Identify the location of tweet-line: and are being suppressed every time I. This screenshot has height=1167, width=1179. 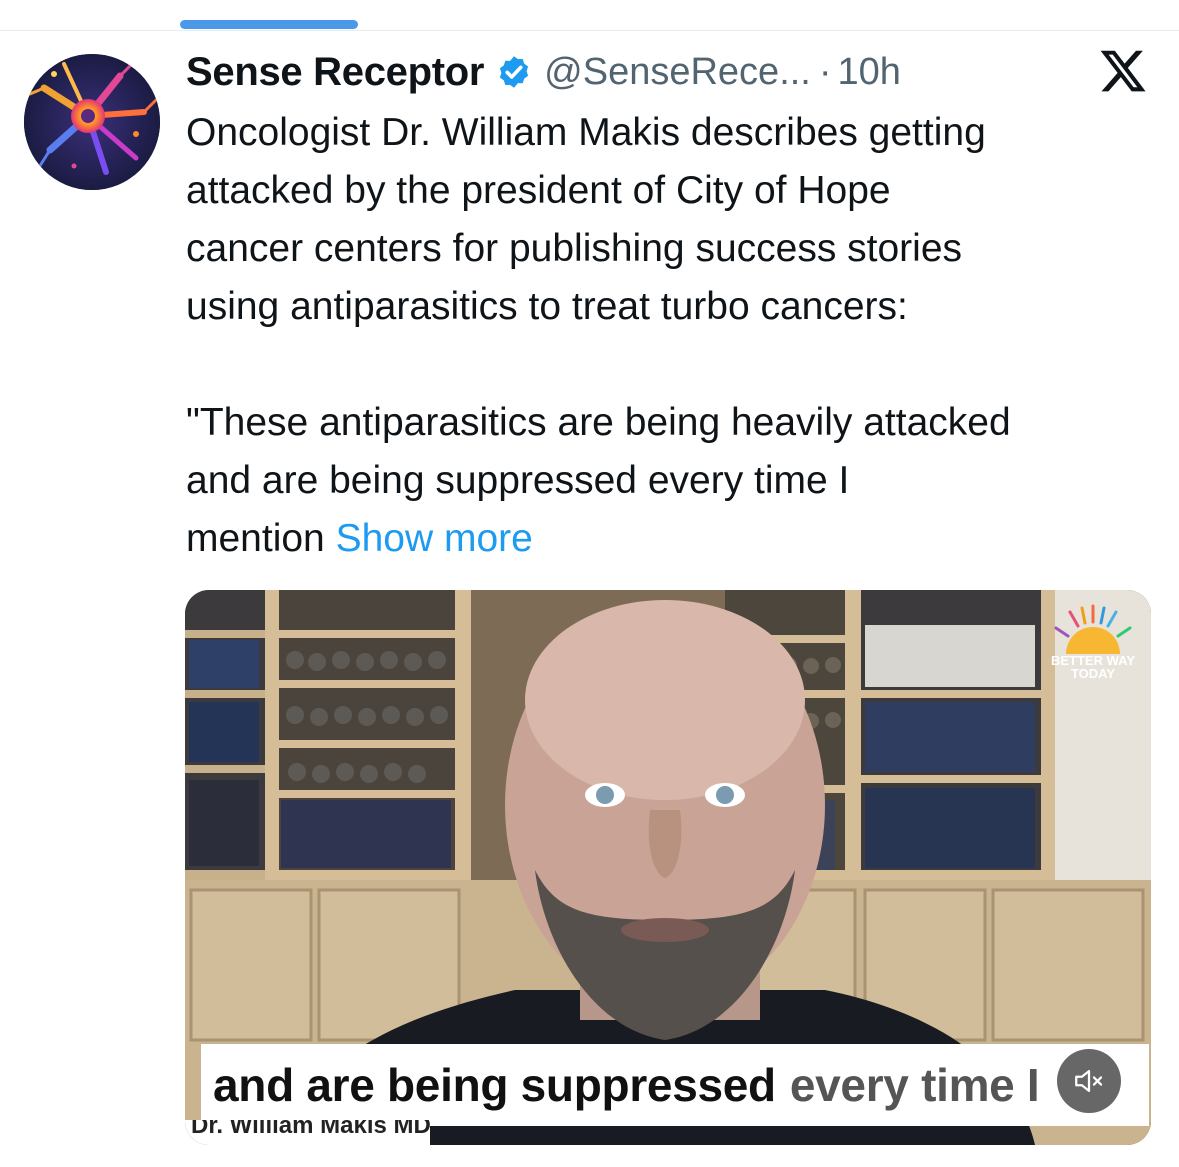
(518, 480).